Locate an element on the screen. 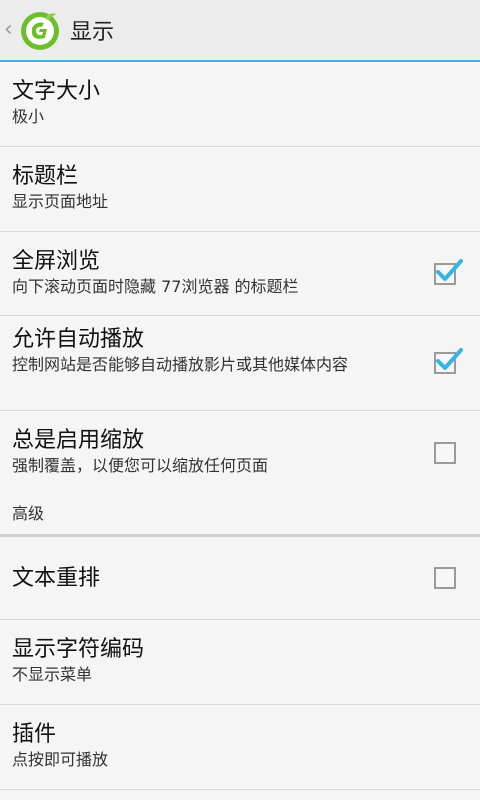  pref-fullscreen: 全屏浏览 向下滚动页面时隐藏 77浏览器 的标题栏 is located at coordinates (240, 274).